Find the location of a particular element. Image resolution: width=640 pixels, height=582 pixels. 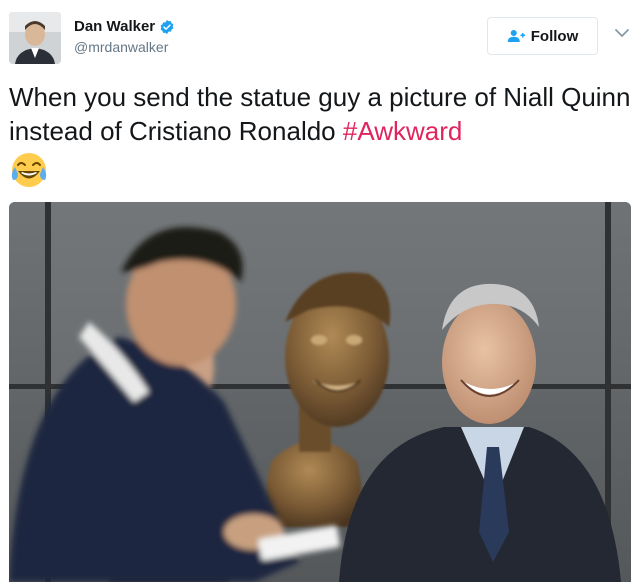

avatar-image is located at coordinates (35, 38).